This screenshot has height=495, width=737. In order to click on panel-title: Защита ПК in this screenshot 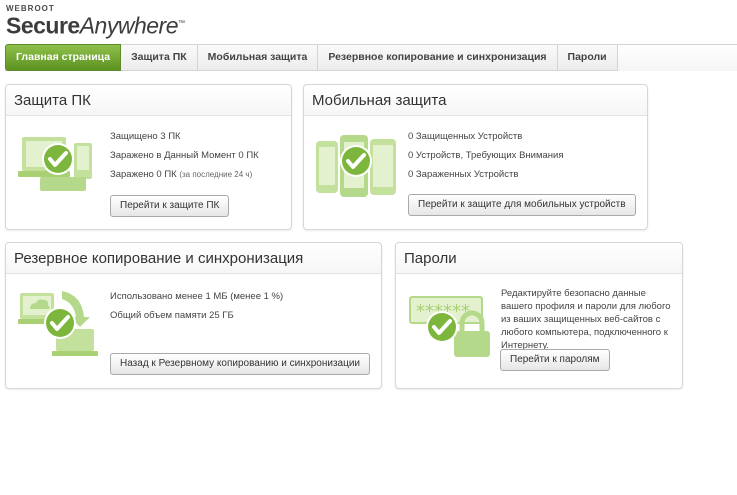, I will do `click(148, 100)`.